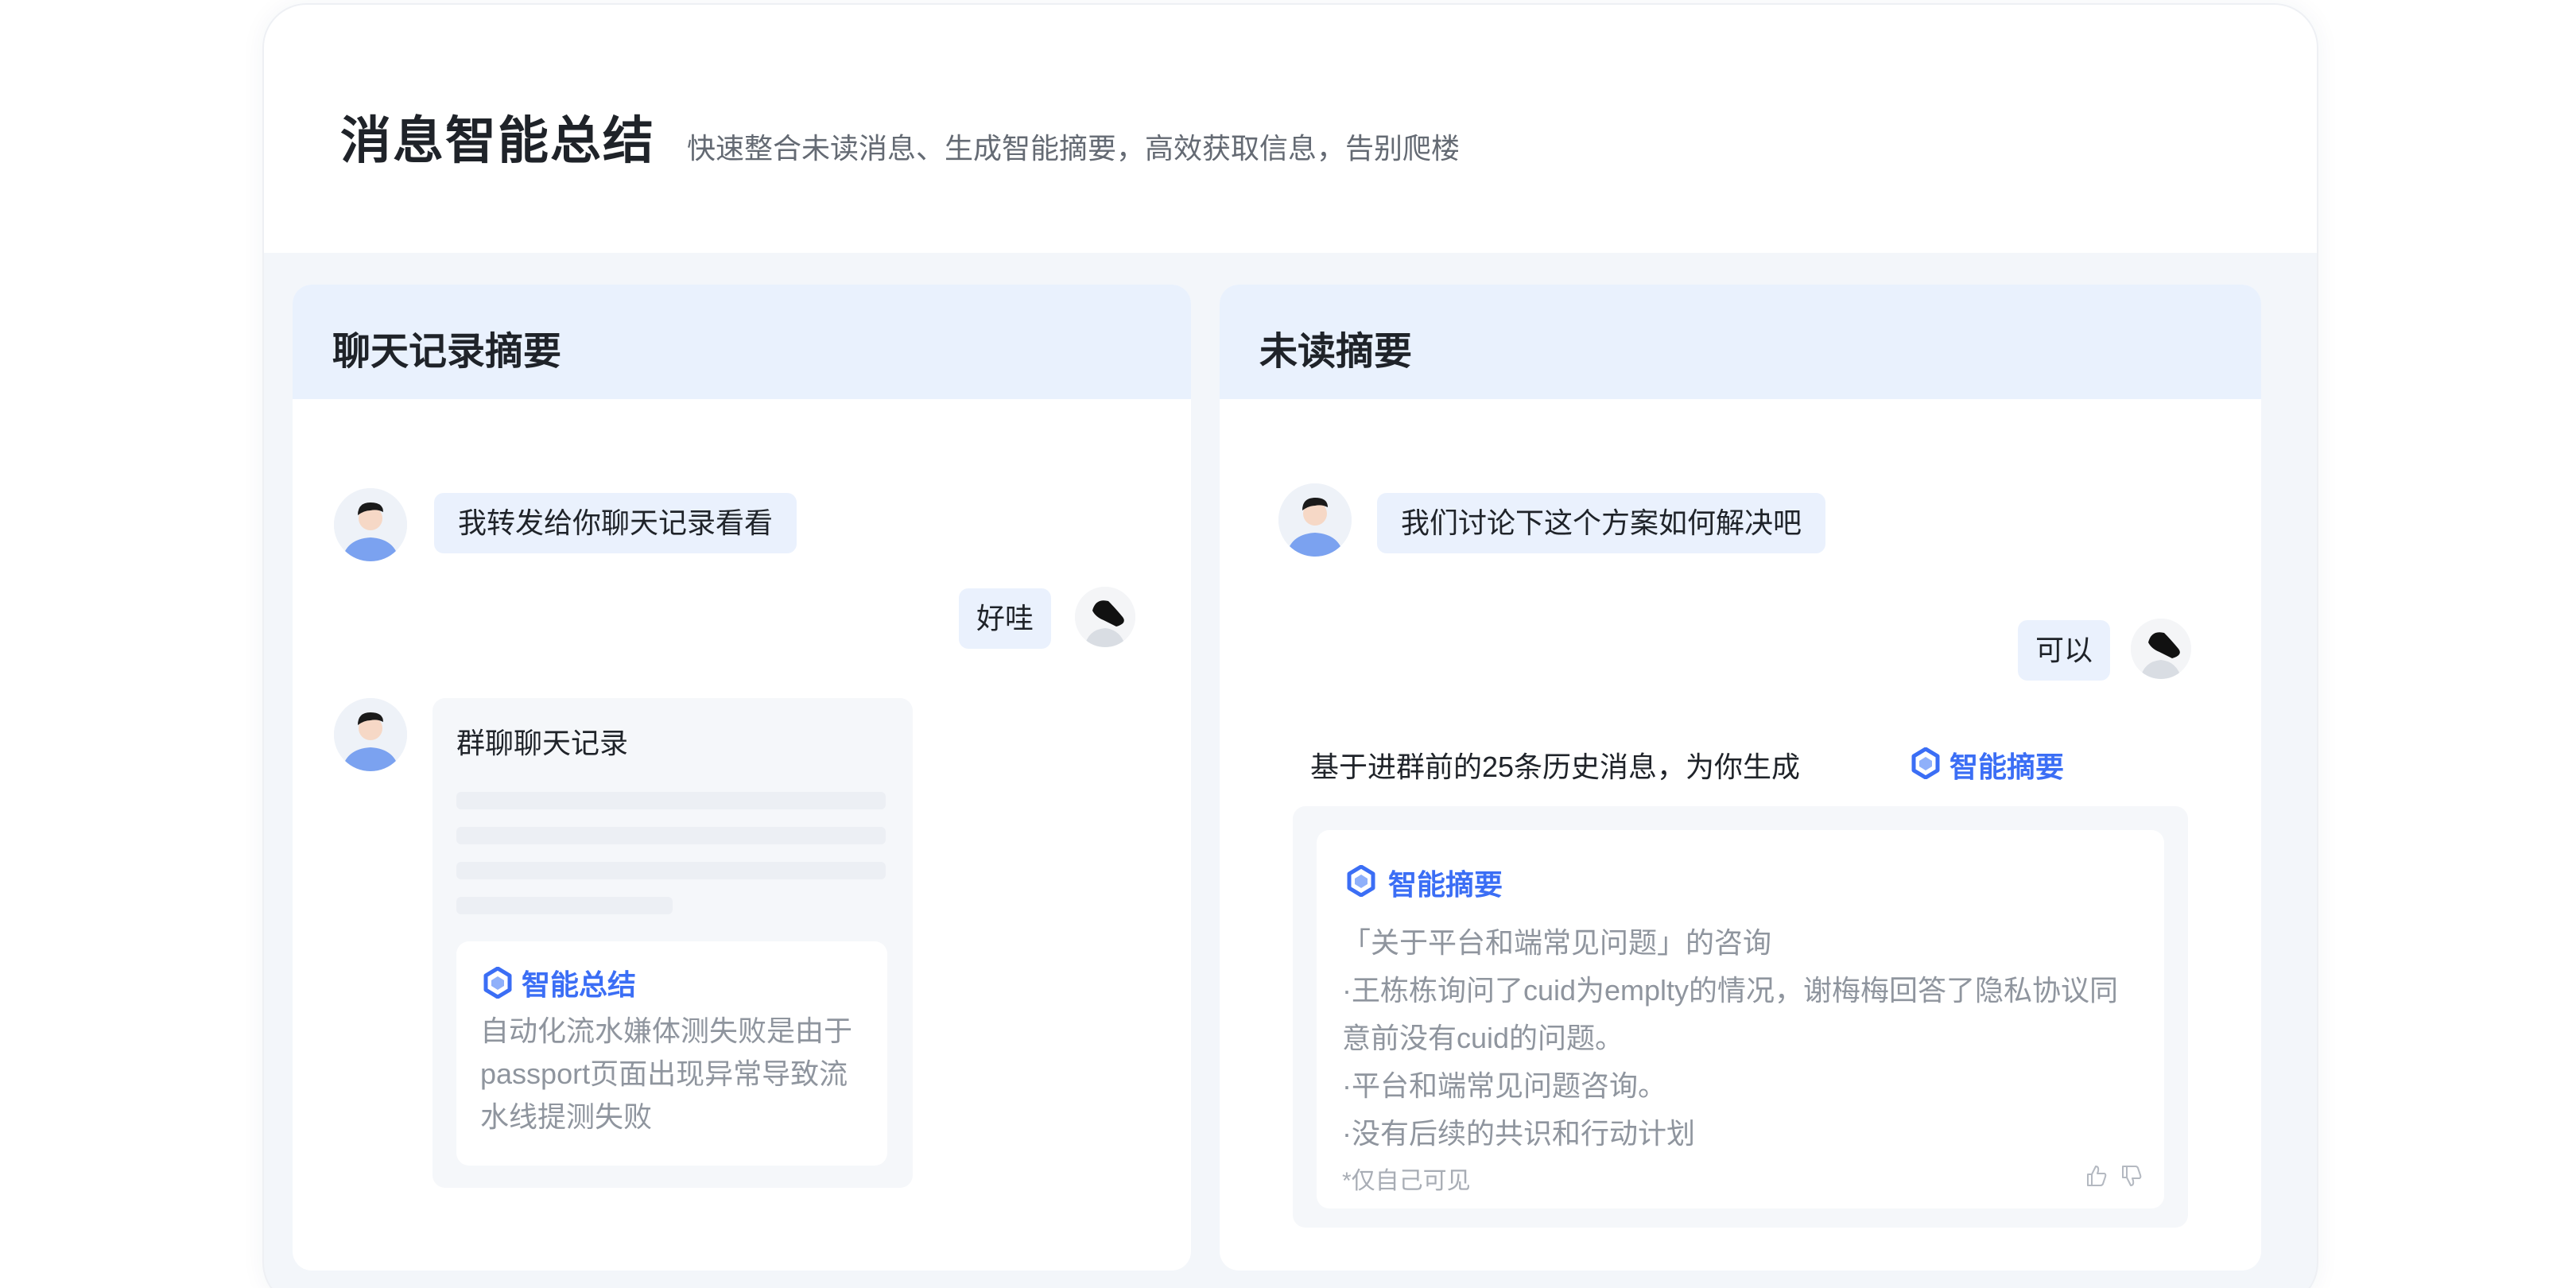 The height and width of the screenshot is (1288, 2576). What do you see at coordinates (543, 743) in the screenshot?
I see `record-title: 群聊聊天记录` at bounding box center [543, 743].